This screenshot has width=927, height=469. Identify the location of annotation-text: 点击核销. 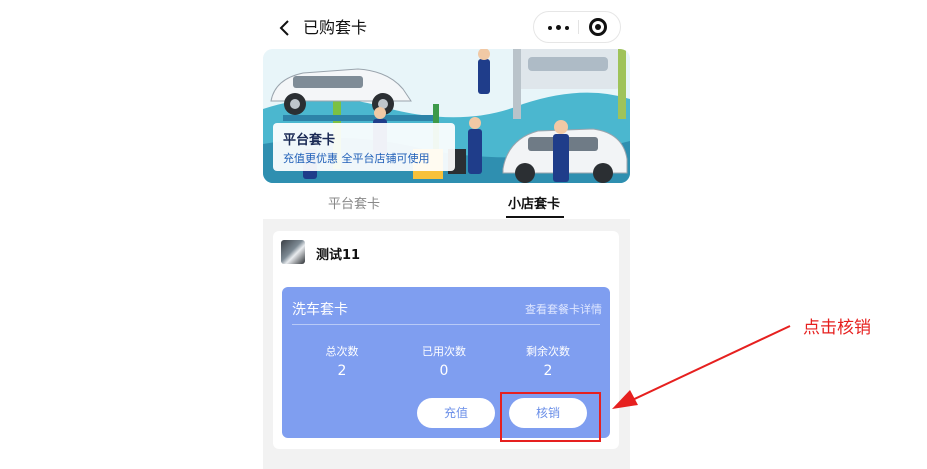
(837, 328).